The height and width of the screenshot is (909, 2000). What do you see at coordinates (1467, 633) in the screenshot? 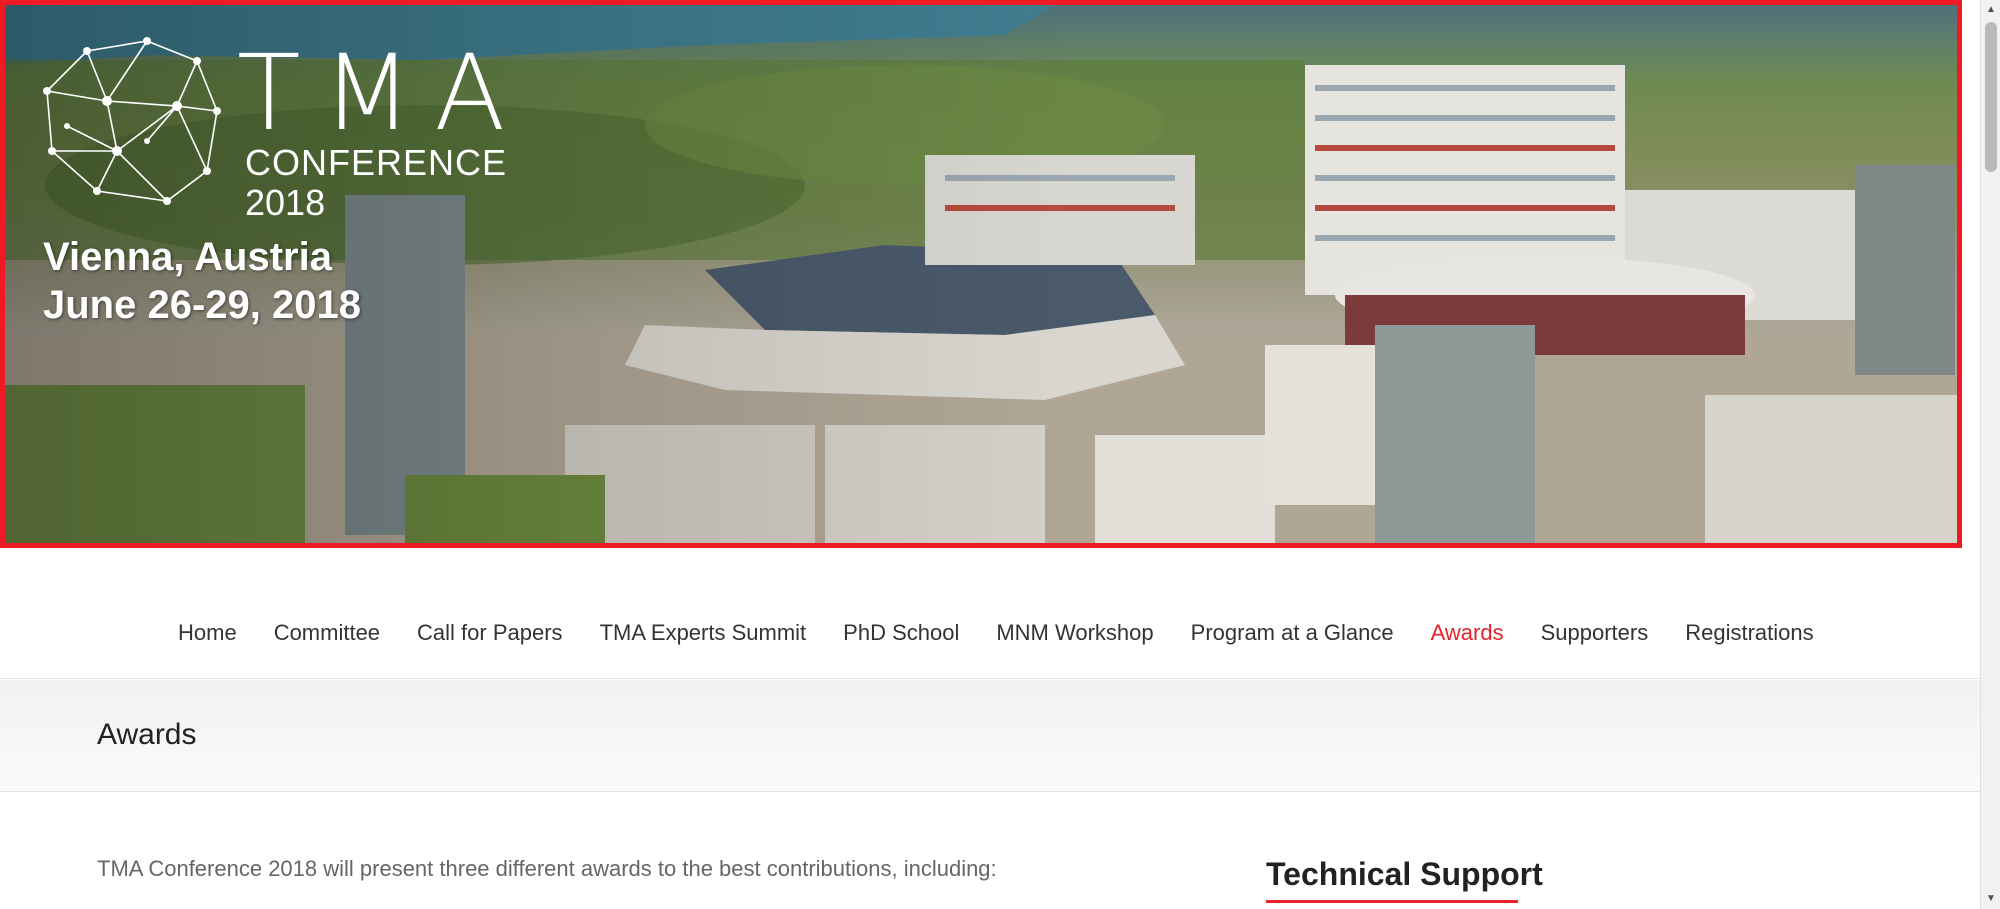
I see `nav-item-awards: Awards` at bounding box center [1467, 633].